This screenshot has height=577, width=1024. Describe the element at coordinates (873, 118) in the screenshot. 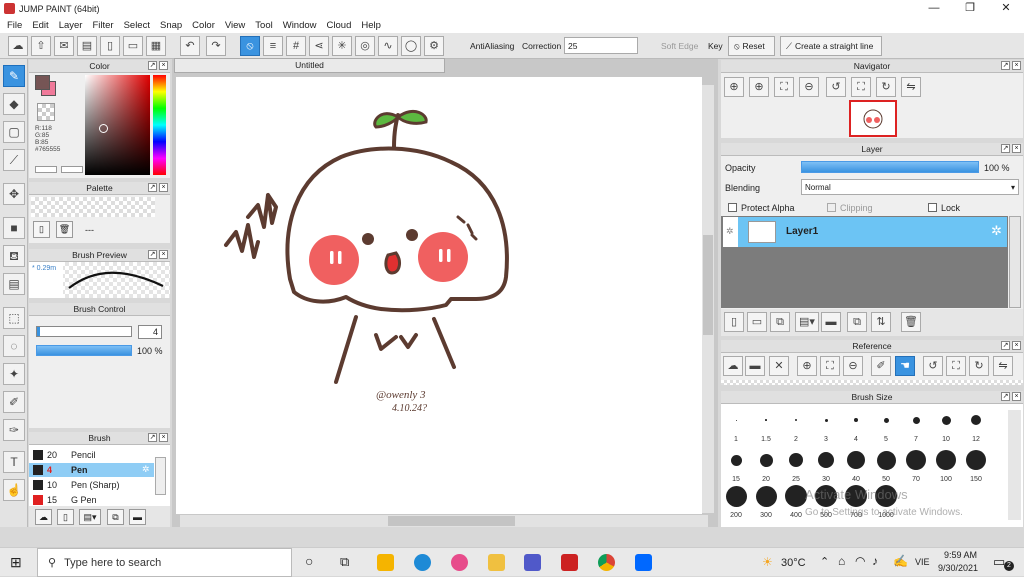

I see `navigator-thumbnail` at that location.